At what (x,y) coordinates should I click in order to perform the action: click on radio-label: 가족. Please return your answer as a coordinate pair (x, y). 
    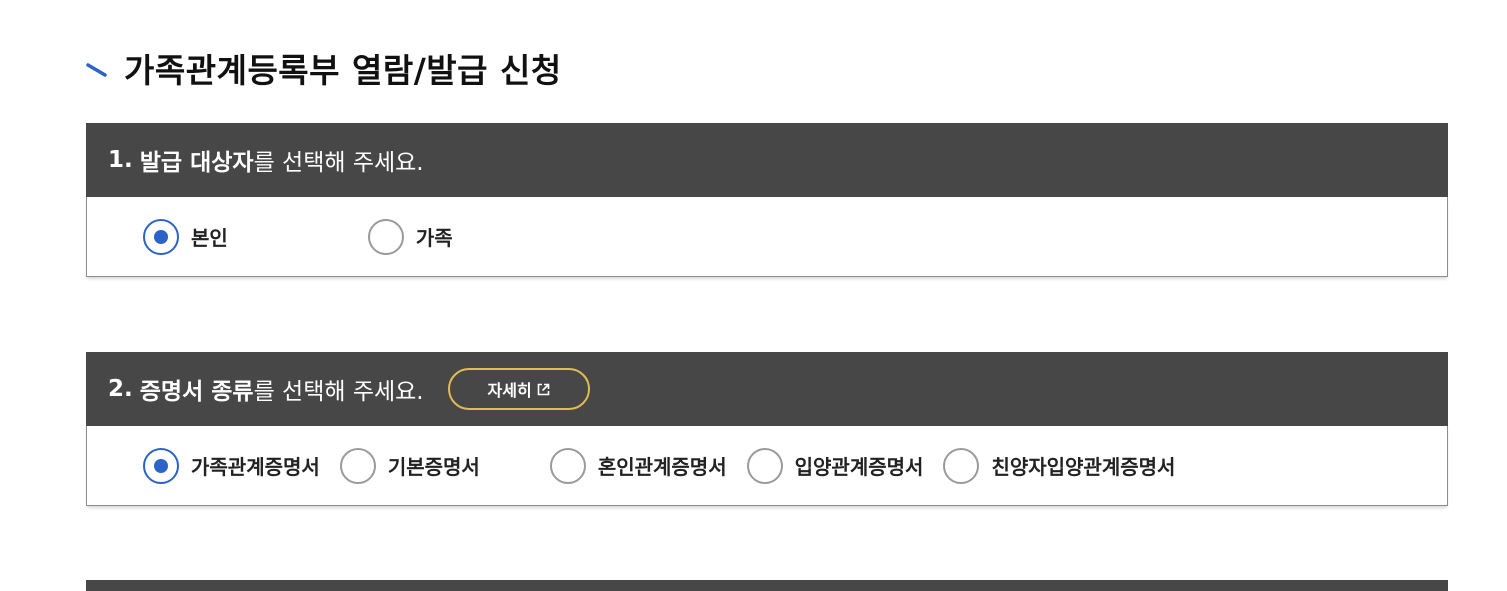
    Looking at the image, I should click on (434, 238).